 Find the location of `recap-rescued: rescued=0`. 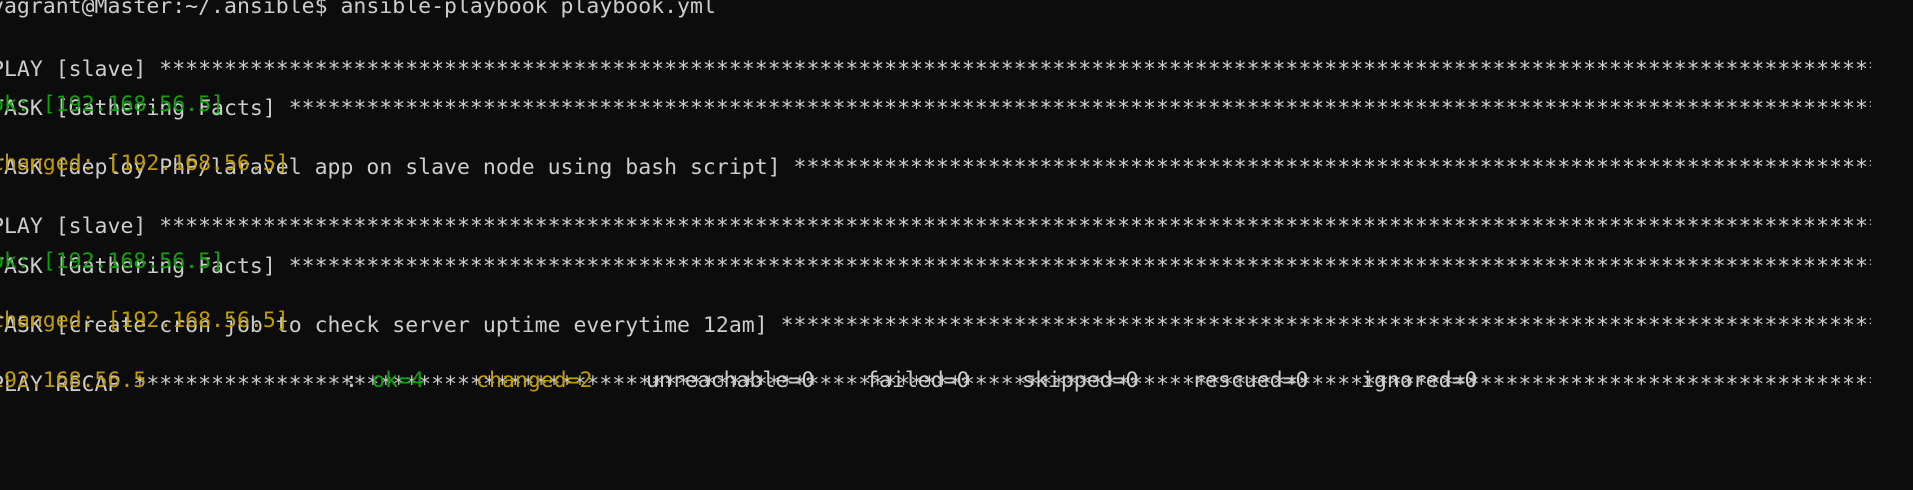

recap-rescued: rescued=0 is located at coordinates (1250, 380).